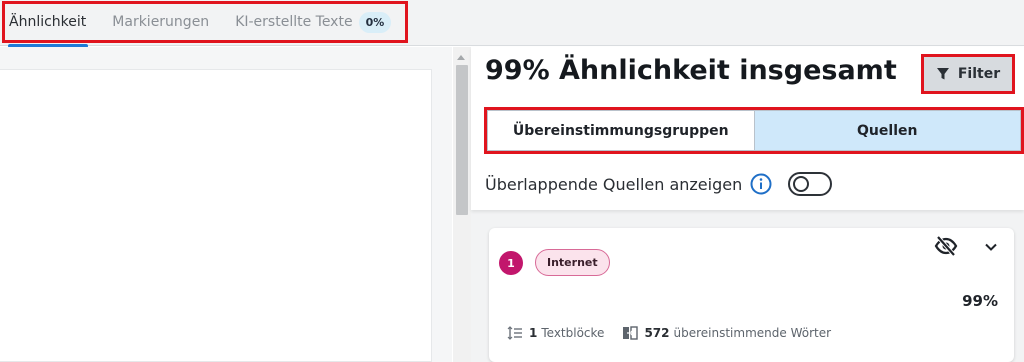 The width and height of the screenshot is (1024, 362). What do you see at coordinates (462, 140) in the screenshot?
I see `scroll-thumb` at bounding box center [462, 140].